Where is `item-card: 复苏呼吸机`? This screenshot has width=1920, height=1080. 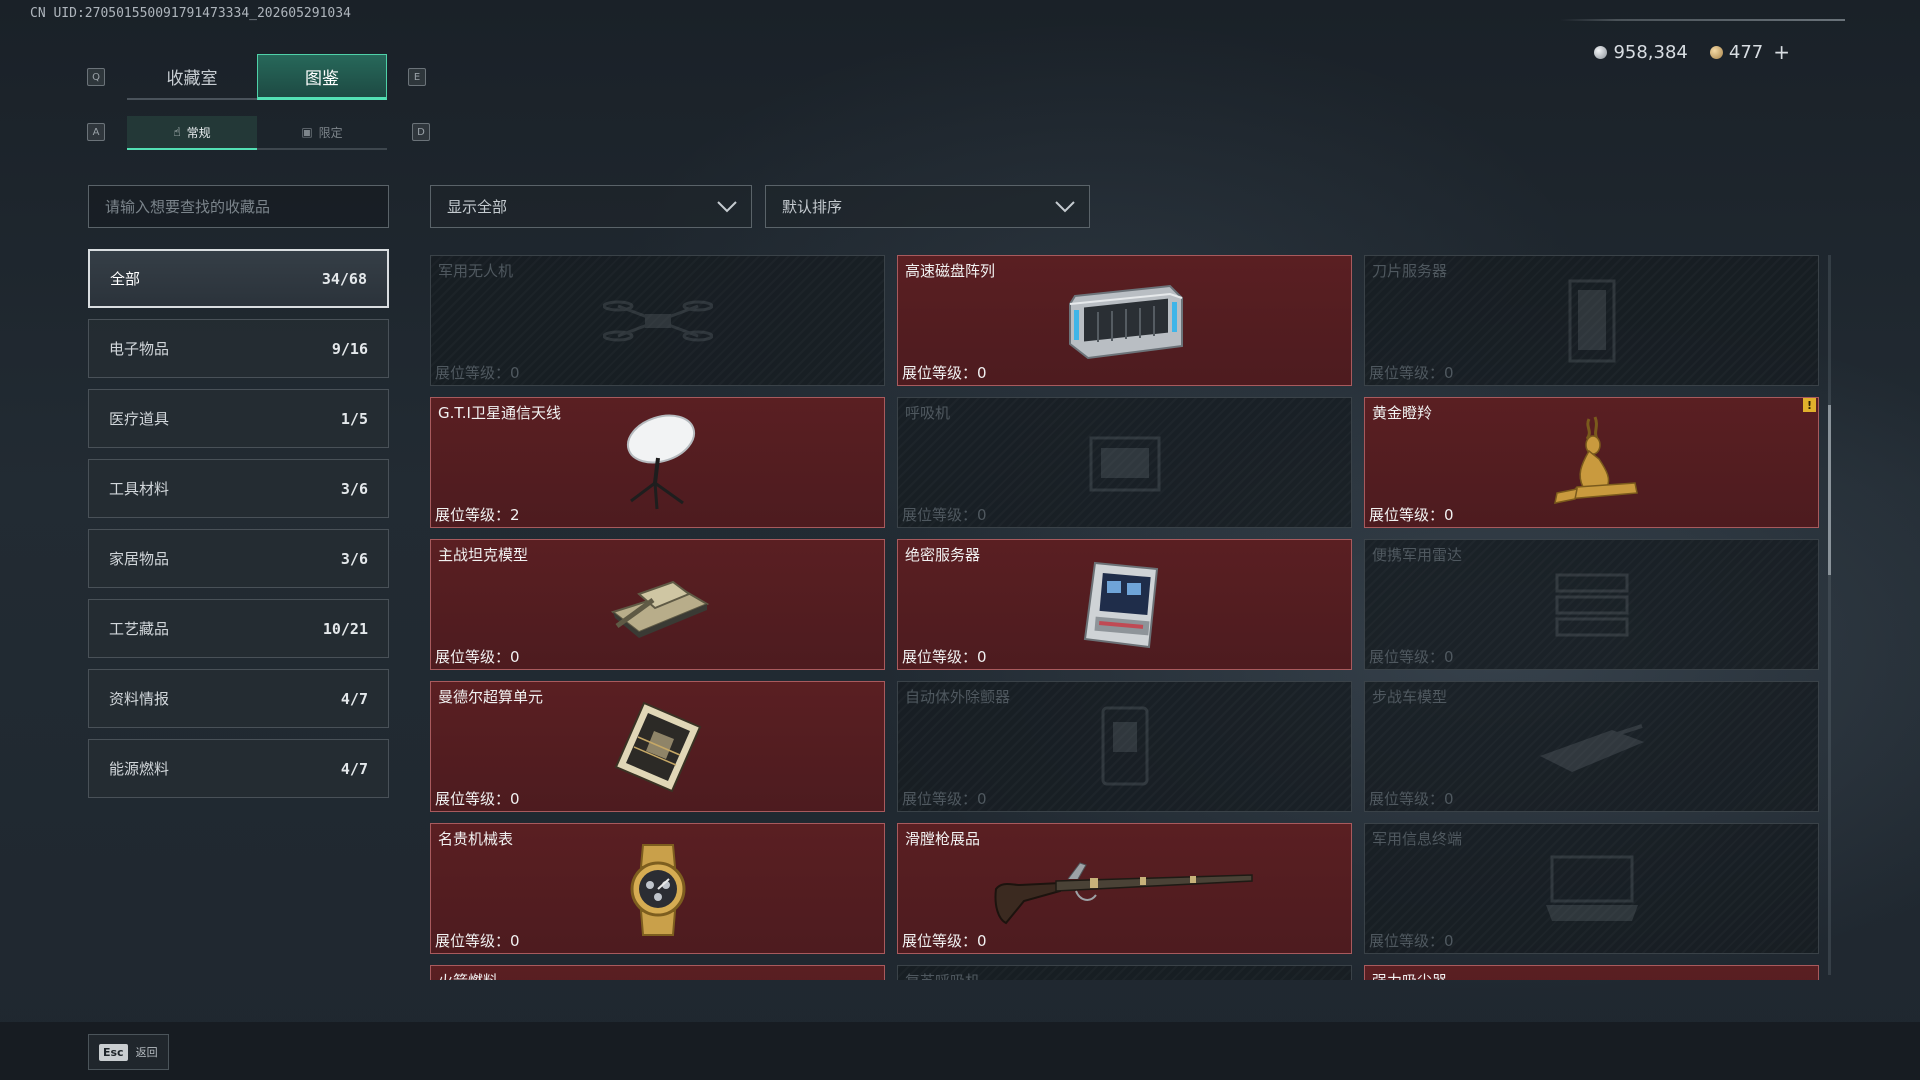 item-card: 复苏呼吸机 is located at coordinates (1124, 972).